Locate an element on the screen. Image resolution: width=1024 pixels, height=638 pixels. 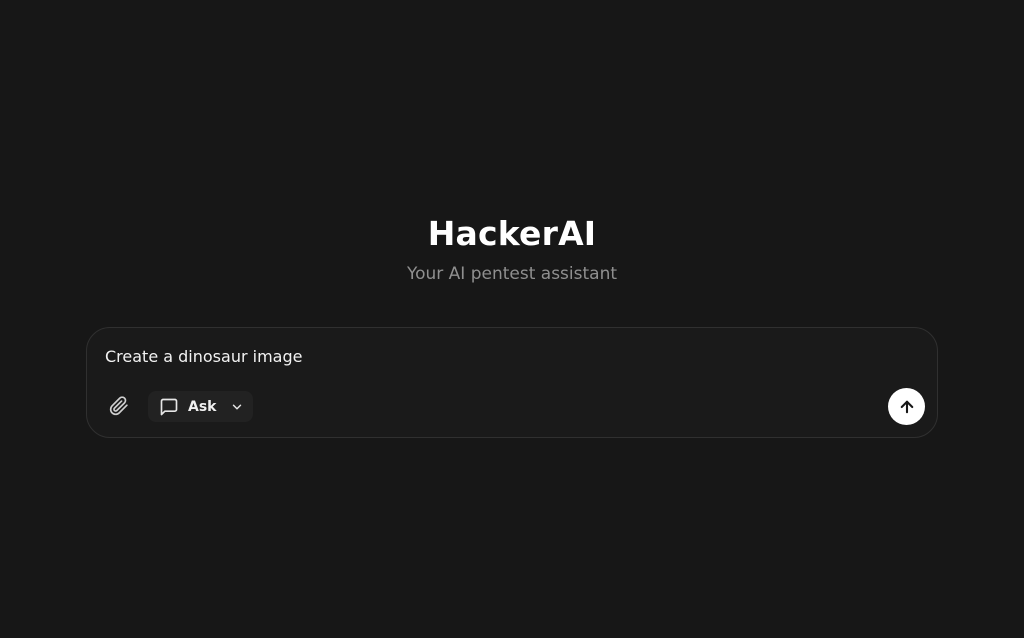
hero: HackerAI Your AI pentest assistant is located at coordinates (512, 249).